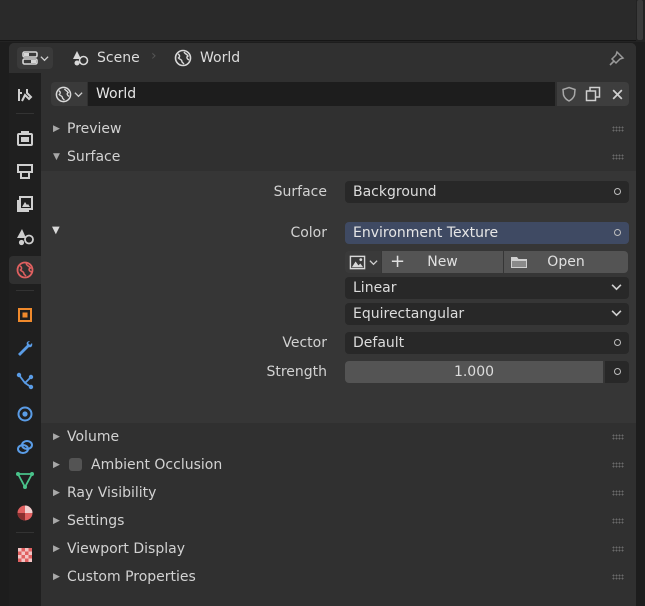 The height and width of the screenshot is (606, 645). Describe the element at coordinates (338, 129) in the screenshot. I see `panel-preview-header: ▶ Preview` at that location.